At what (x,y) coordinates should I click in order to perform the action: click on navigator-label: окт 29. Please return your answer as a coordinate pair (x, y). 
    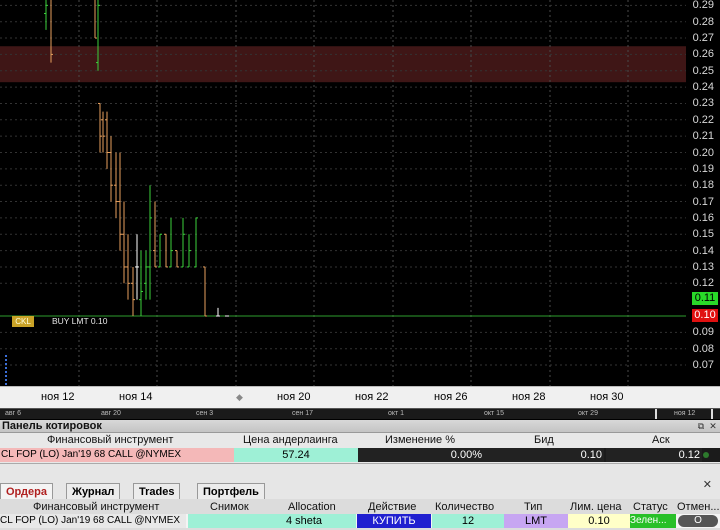
    Looking at the image, I should click on (588, 413).